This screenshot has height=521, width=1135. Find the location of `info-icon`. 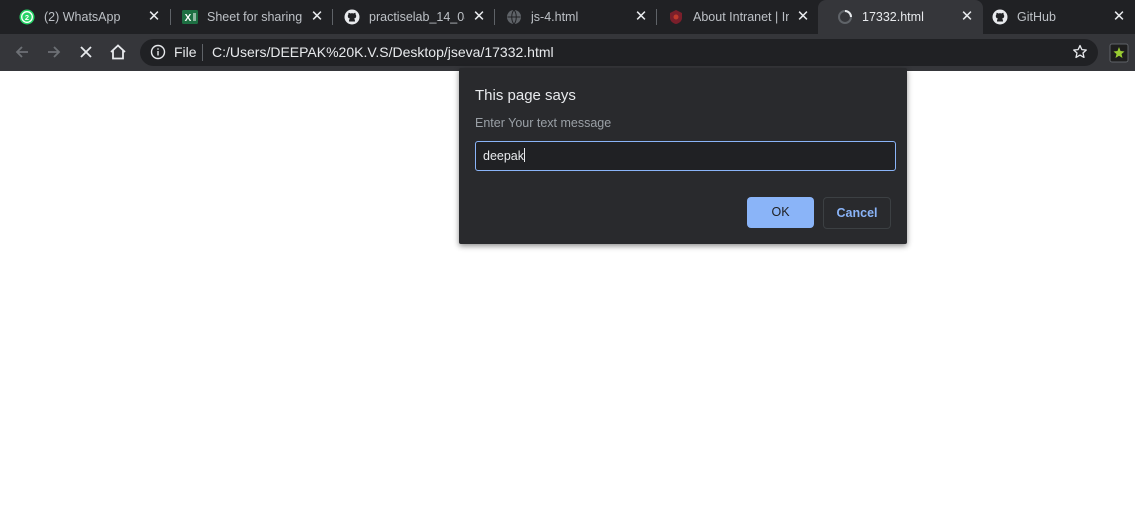

info-icon is located at coordinates (158, 54).